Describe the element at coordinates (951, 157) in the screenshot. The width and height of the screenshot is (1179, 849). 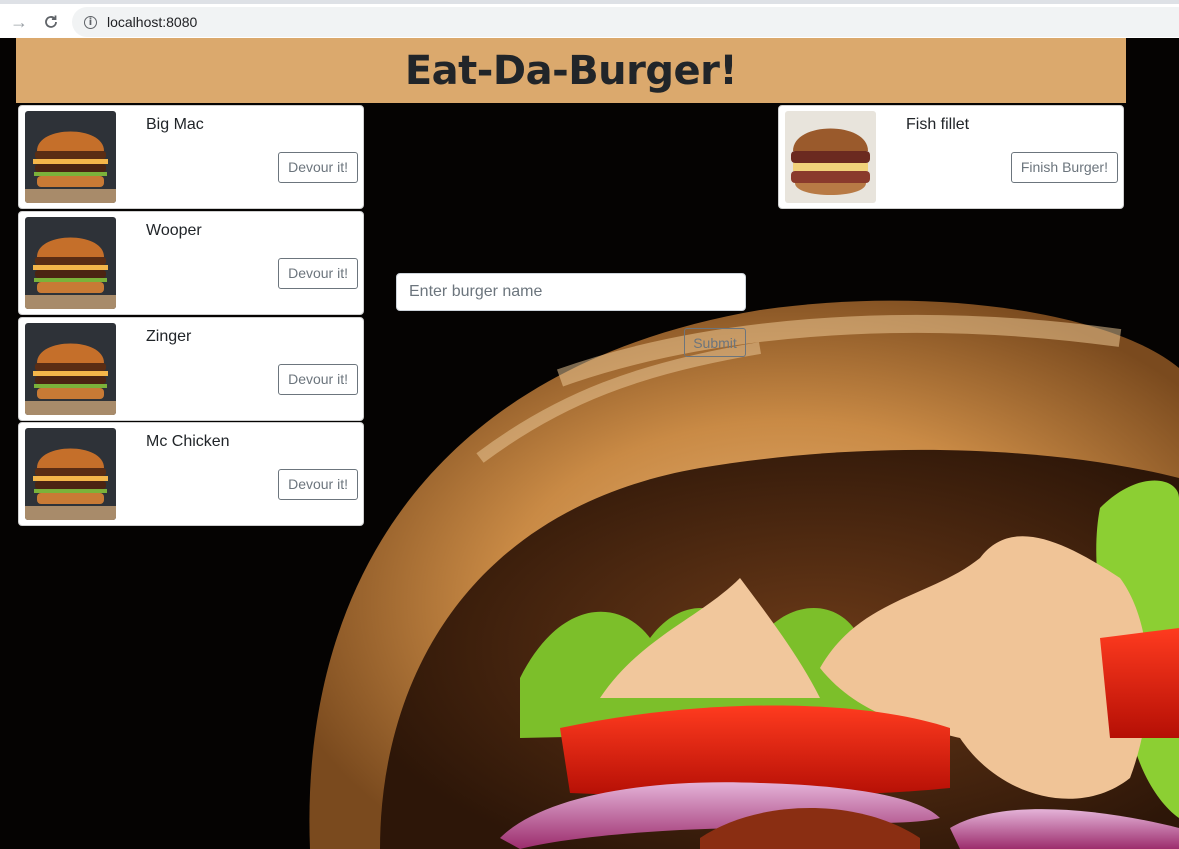
I see `devoured-burger-card: Fish fillet Finish Burger!` at that location.